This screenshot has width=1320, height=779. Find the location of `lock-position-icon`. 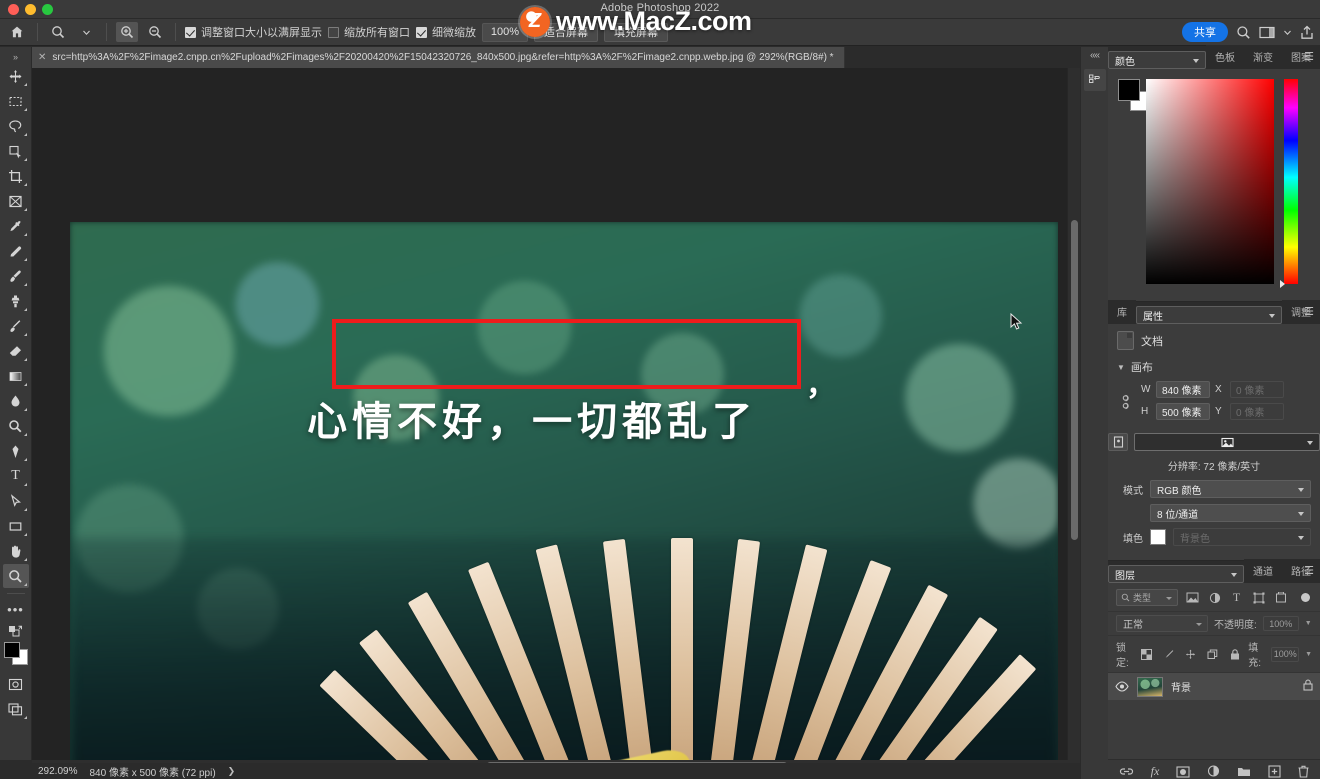

lock-position-icon is located at coordinates (1190, 654).